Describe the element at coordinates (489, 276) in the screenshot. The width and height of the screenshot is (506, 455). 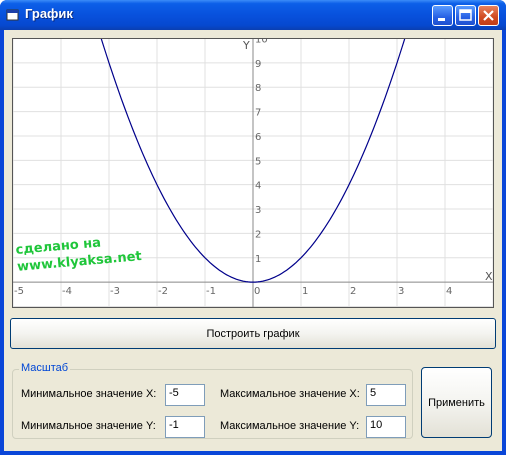
I see `x-axis-label: X` at that location.